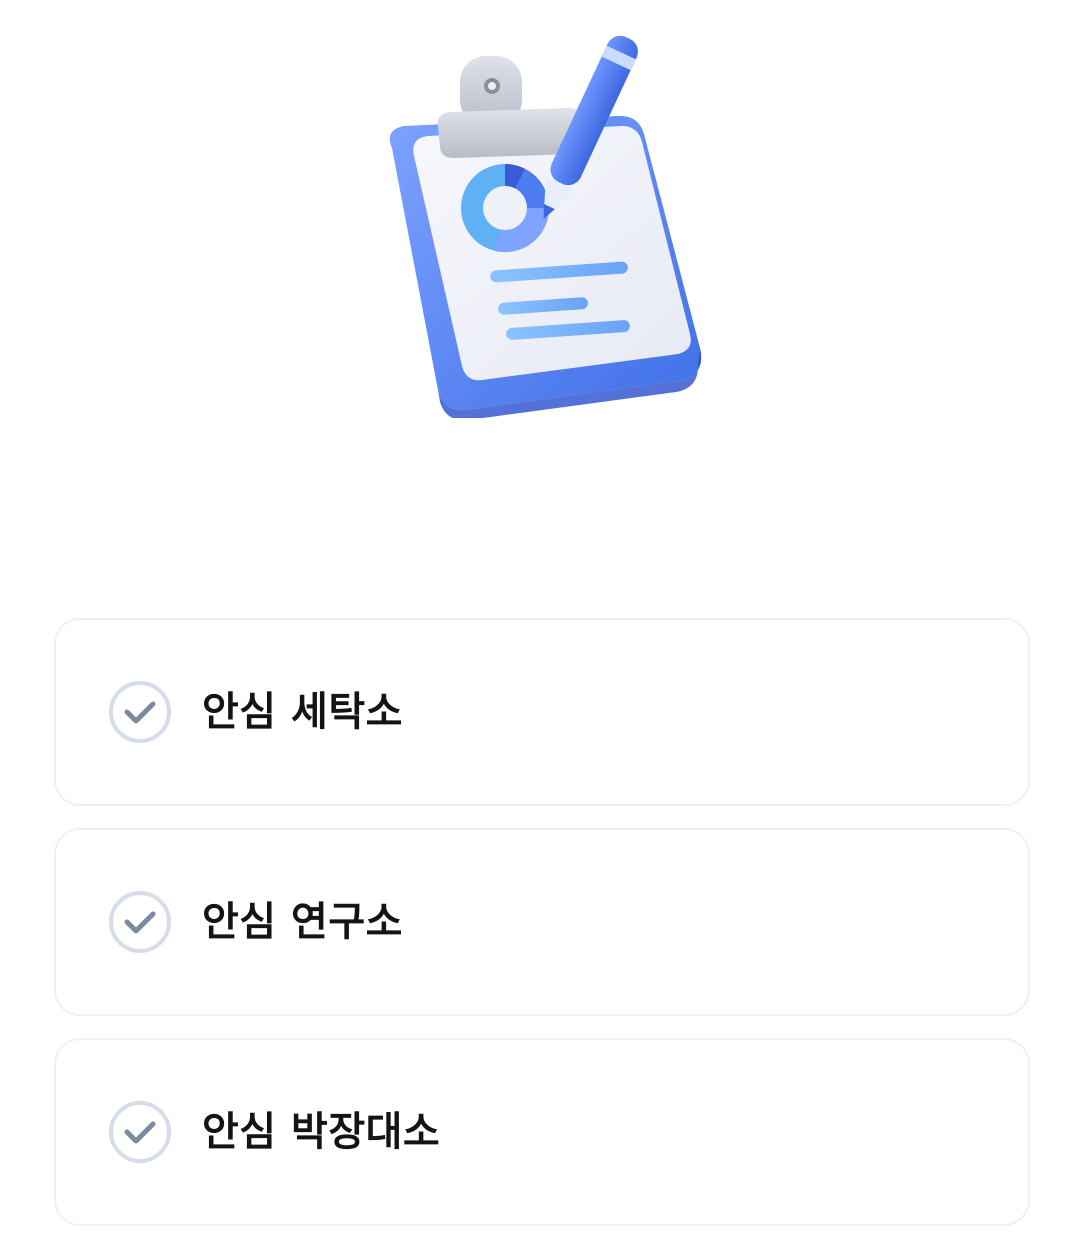  I want to click on option-card-lab: 안심 연구소, so click(542, 922).